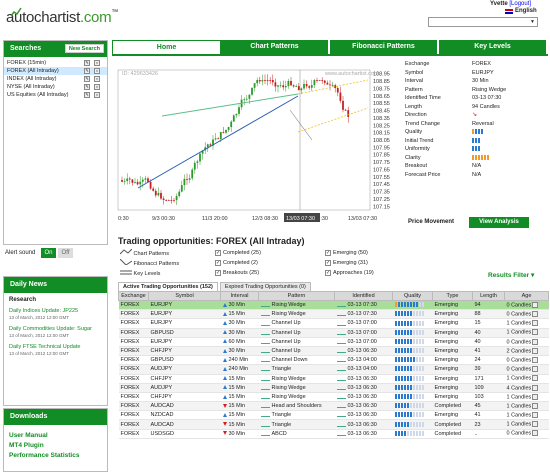  What do you see at coordinates (511, 275) in the screenshot?
I see `results-filter-link: Results Filter ▾` at bounding box center [511, 275].